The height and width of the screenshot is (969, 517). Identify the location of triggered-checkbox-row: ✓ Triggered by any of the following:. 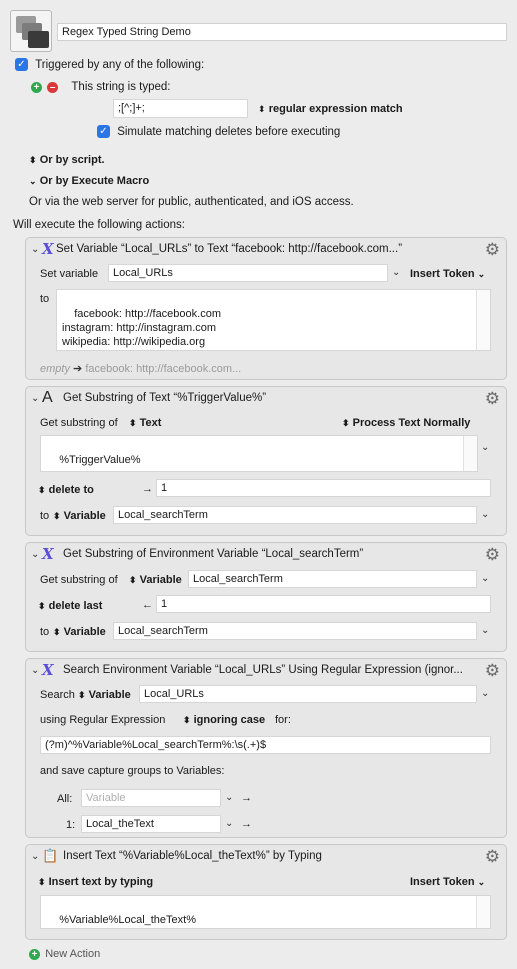
(109, 64).